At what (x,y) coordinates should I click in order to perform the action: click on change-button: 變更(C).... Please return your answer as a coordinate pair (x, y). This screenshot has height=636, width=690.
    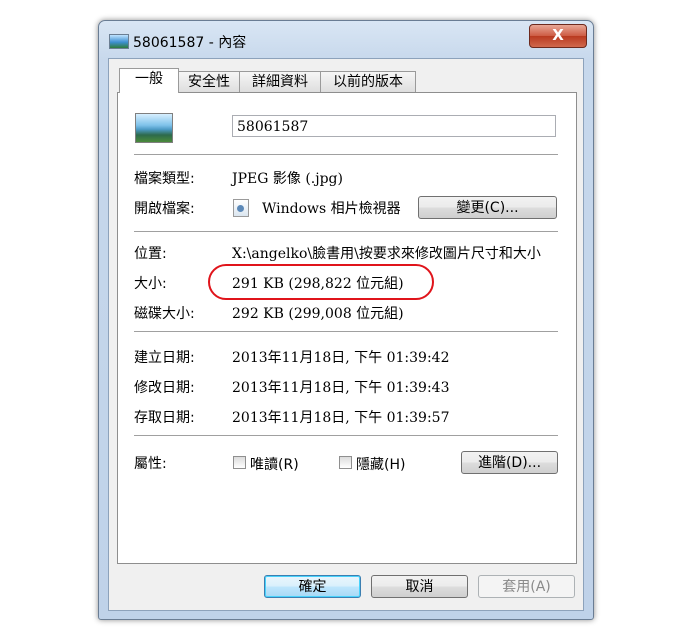
    Looking at the image, I should click on (487, 207).